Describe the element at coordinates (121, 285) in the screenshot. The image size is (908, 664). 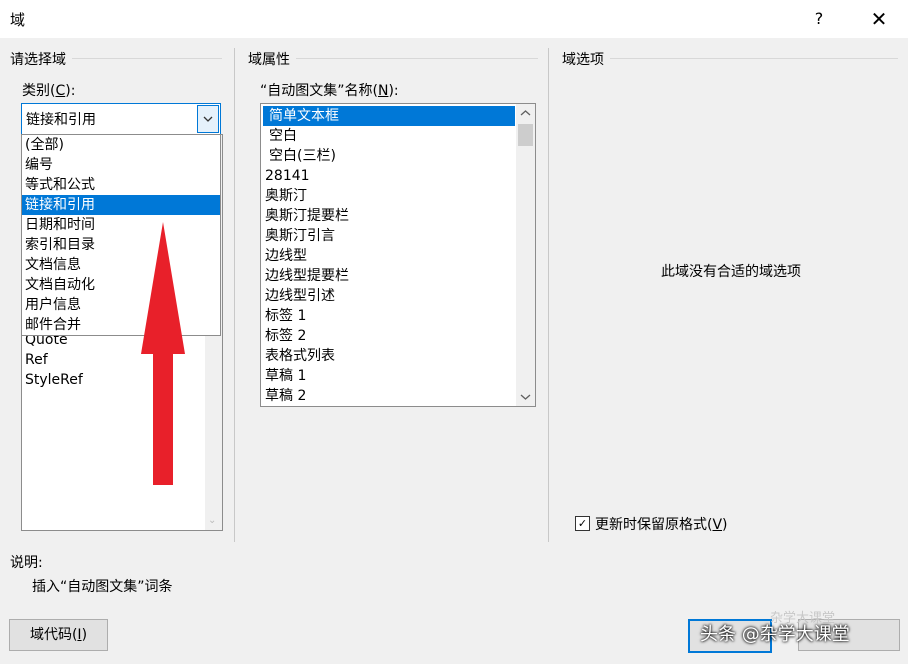
I see `dropdown-option: 文档自动化` at that location.